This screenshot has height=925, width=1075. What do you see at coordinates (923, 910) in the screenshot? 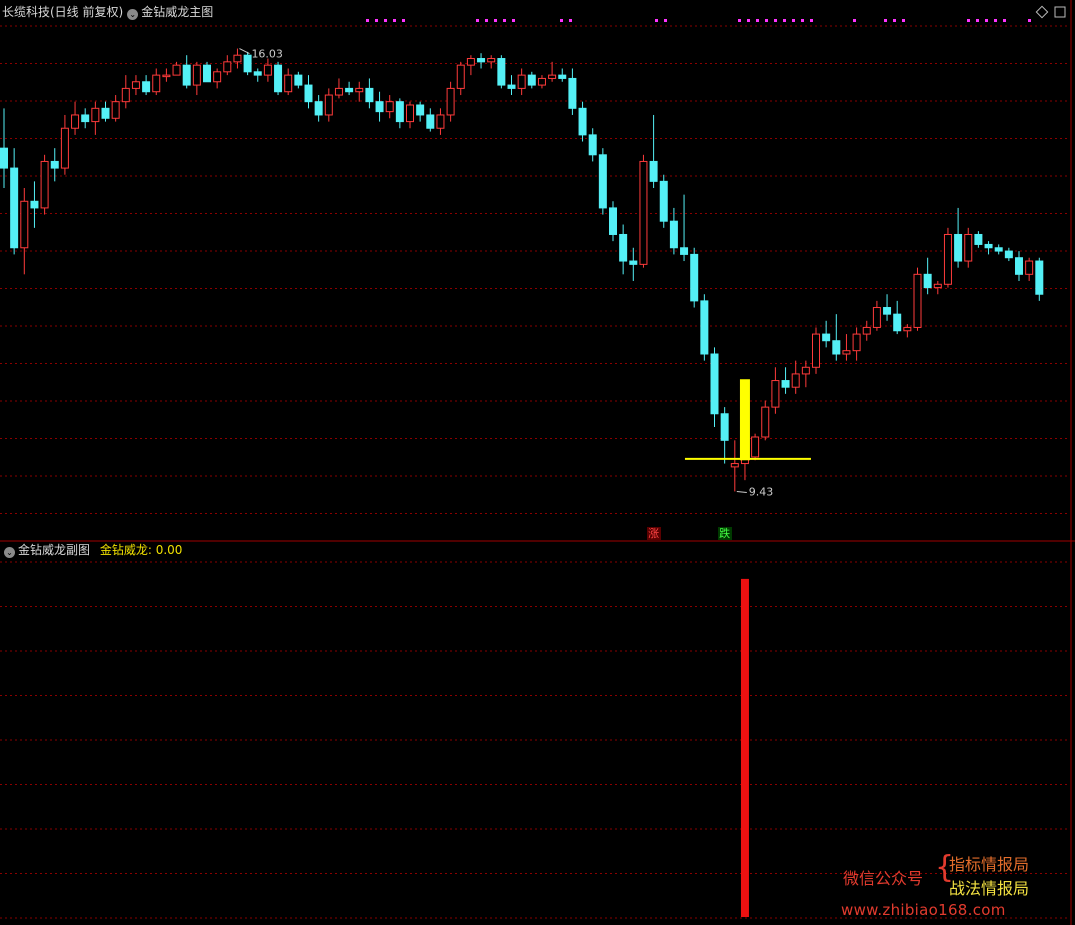
I see `watermark-url: www.zhibiao168.com` at bounding box center [923, 910].